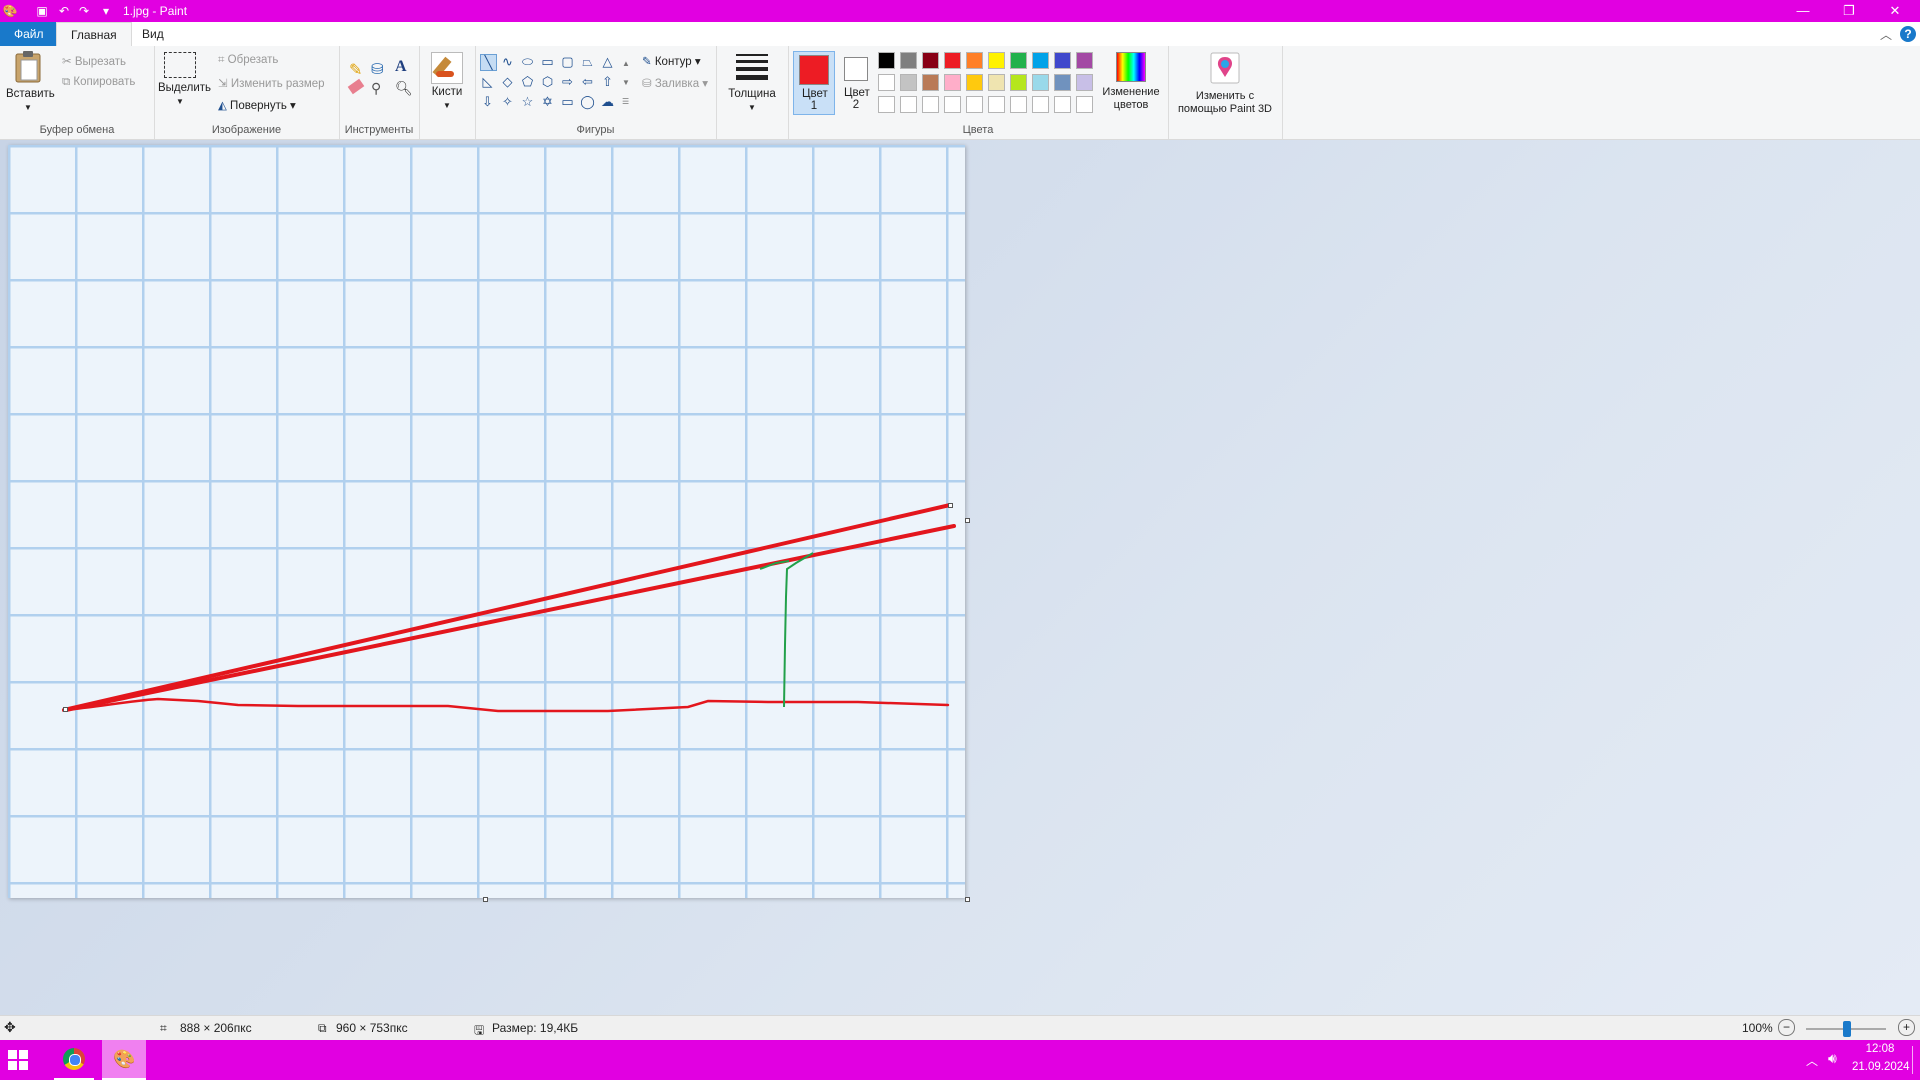 The height and width of the screenshot is (1080, 1920). Describe the element at coordinates (94, 61) in the screenshot. I see `cut-button: ✂ Вырезать` at that location.